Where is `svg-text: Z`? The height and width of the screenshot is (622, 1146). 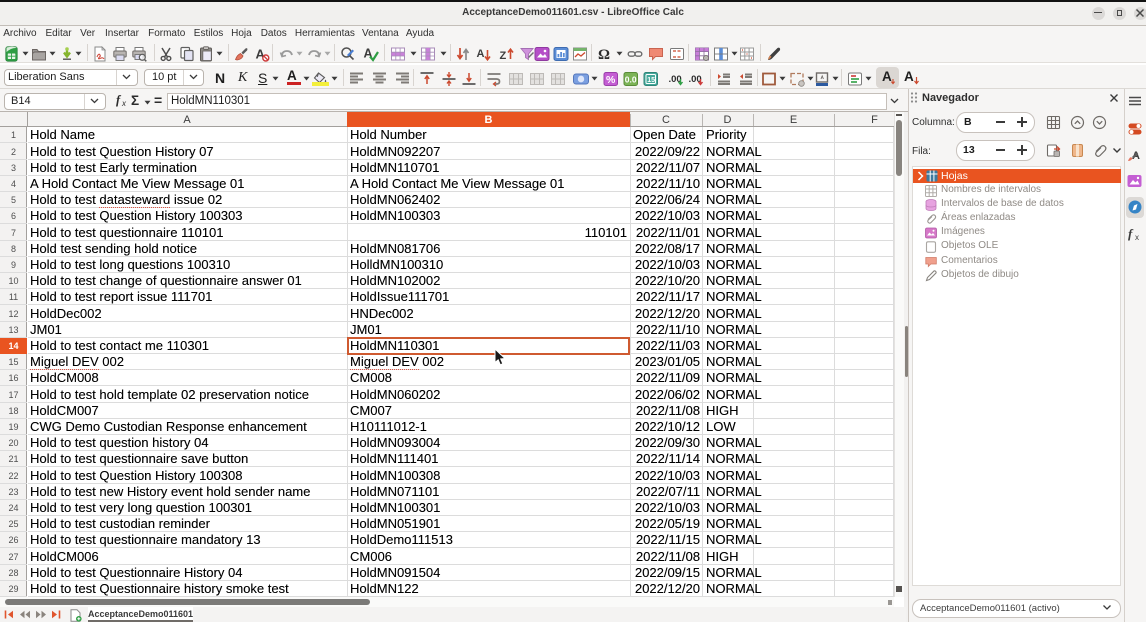
svg-text: Z is located at coordinates (503, 56).